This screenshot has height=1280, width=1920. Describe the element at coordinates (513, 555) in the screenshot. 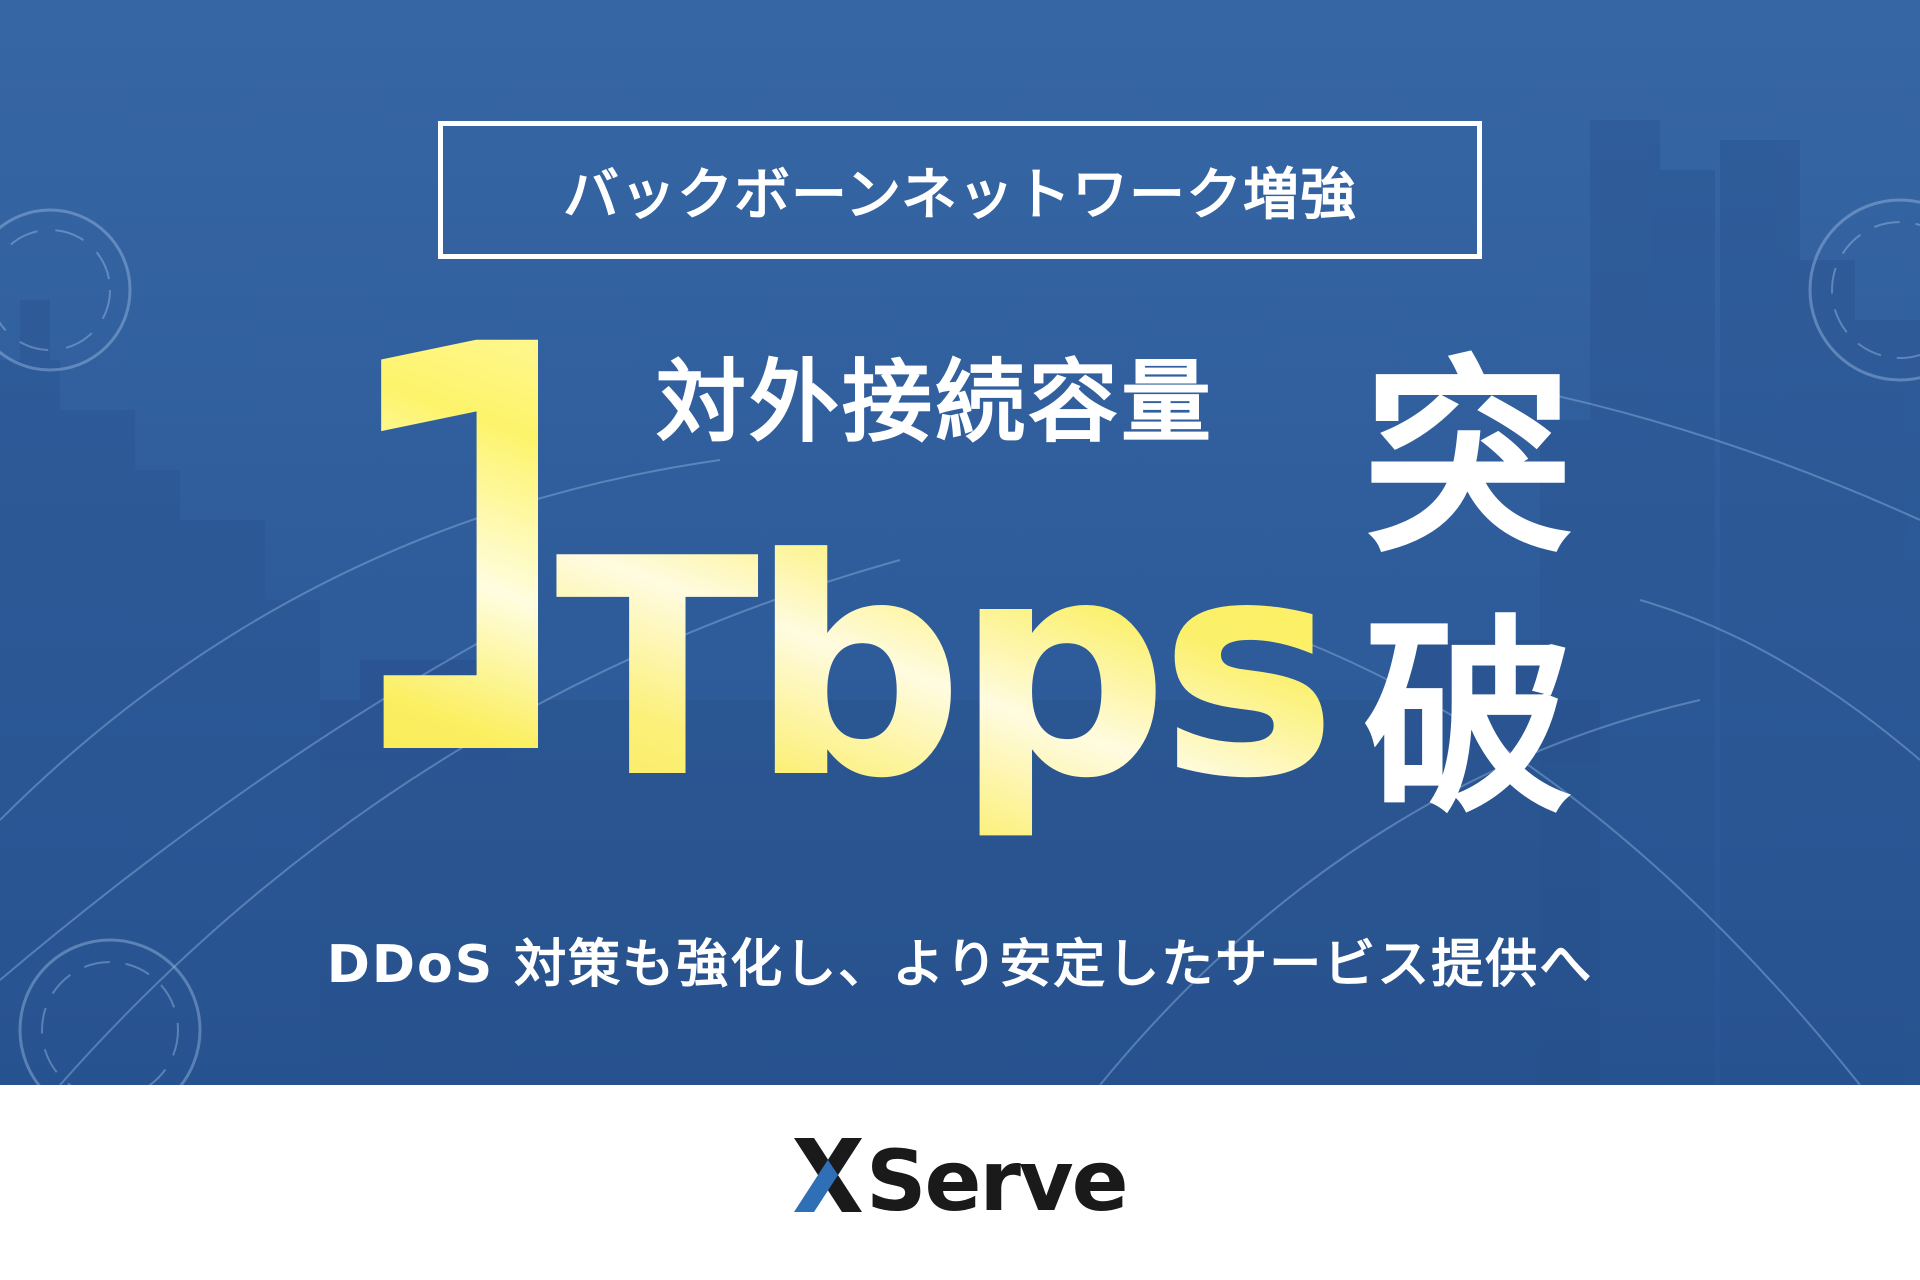

I see `big-number: 1` at that location.